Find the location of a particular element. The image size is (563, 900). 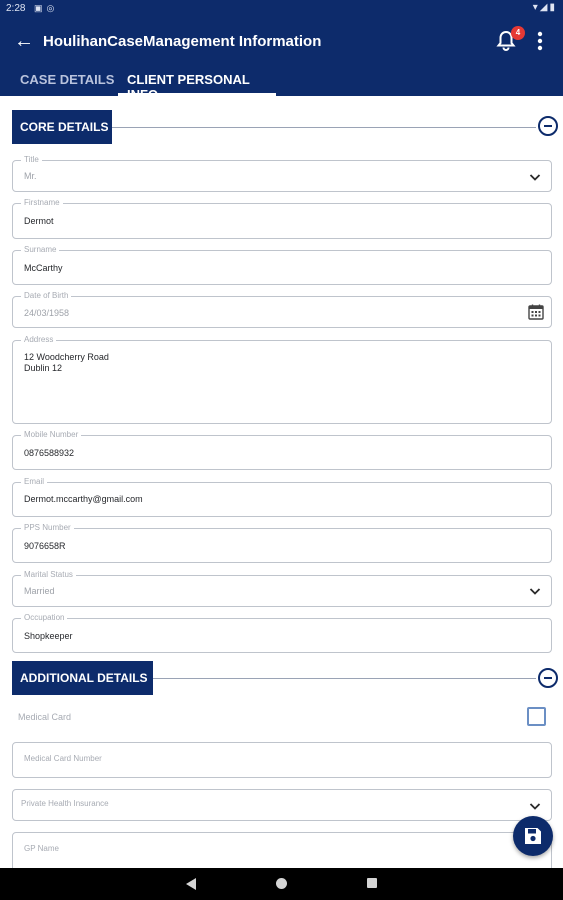

occupation-label: Occupation is located at coordinates (44, 618).